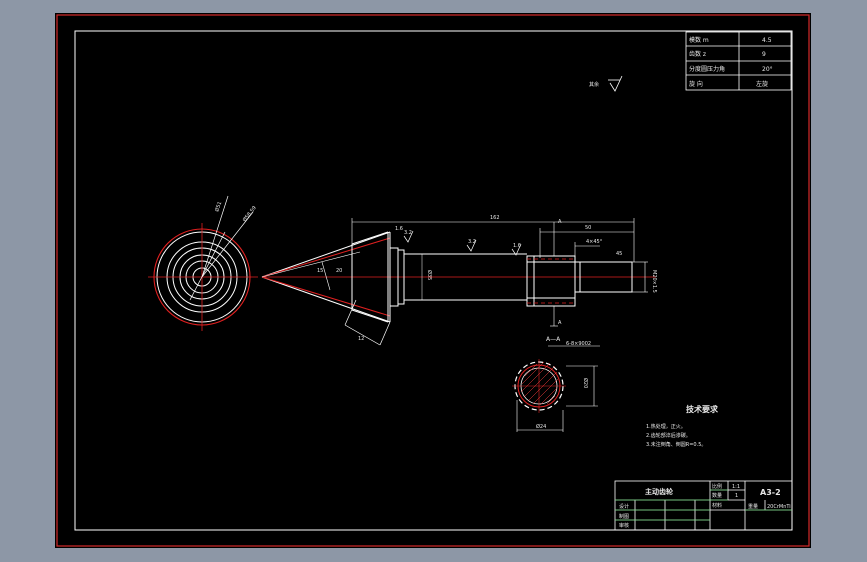  Describe the element at coordinates (717, 495) in the screenshot. I see `qty-label: 数量` at that location.